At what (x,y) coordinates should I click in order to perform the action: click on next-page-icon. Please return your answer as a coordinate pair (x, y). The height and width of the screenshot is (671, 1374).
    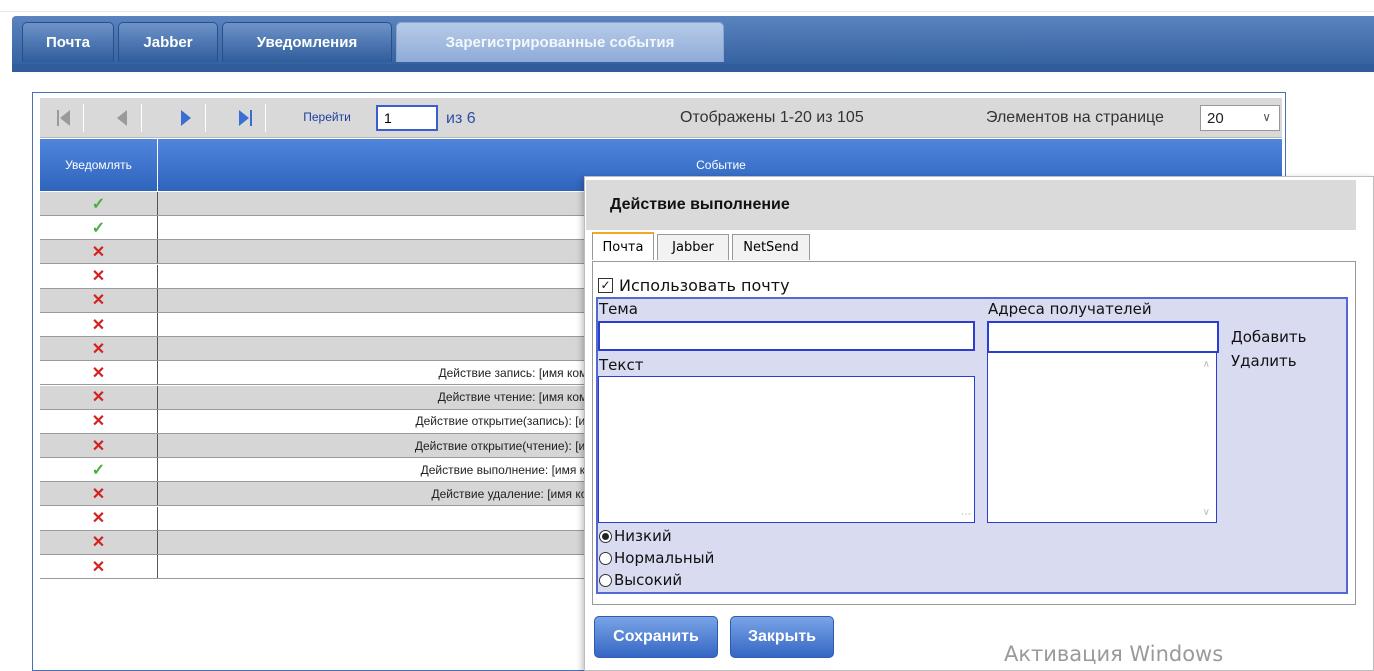
    Looking at the image, I should click on (185, 118).